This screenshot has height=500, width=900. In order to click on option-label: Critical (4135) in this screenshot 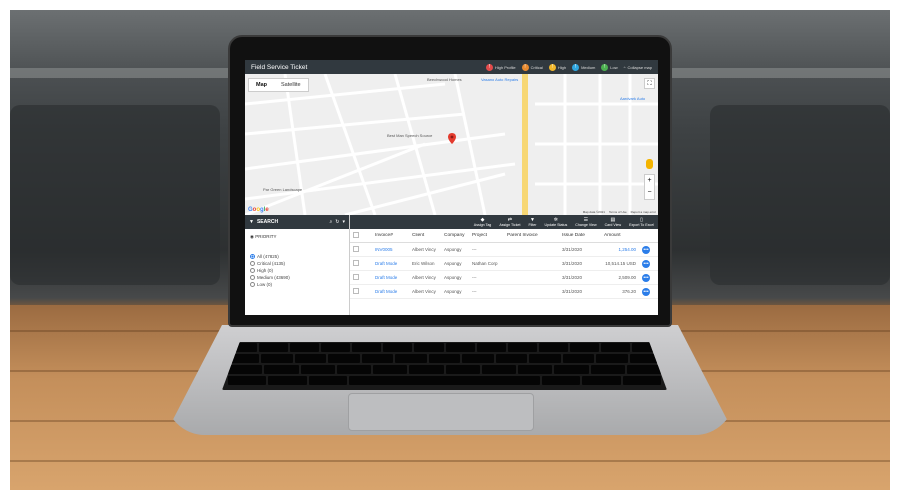, I will do `click(271, 263)`.